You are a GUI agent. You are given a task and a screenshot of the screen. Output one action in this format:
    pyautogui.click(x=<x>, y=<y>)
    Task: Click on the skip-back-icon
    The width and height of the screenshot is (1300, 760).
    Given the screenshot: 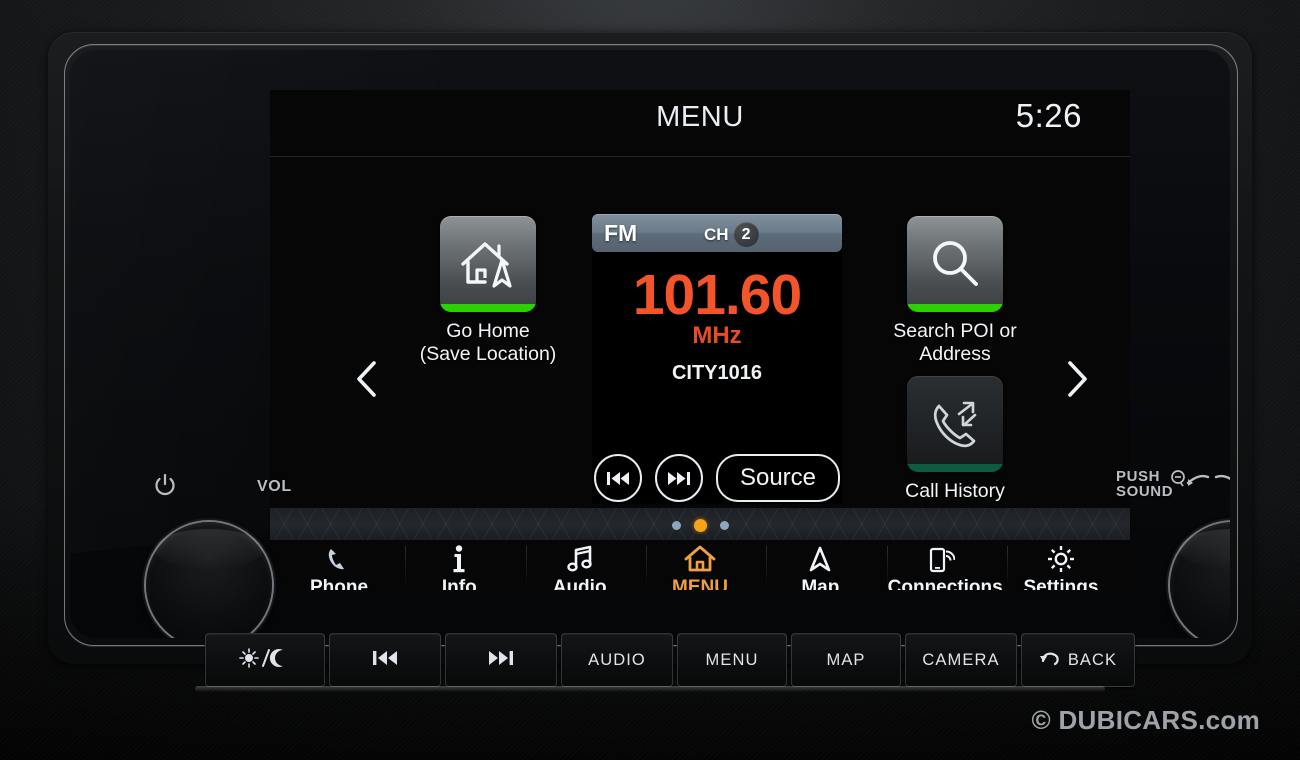 What is the action you would take?
    pyautogui.click(x=385, y=660)
    